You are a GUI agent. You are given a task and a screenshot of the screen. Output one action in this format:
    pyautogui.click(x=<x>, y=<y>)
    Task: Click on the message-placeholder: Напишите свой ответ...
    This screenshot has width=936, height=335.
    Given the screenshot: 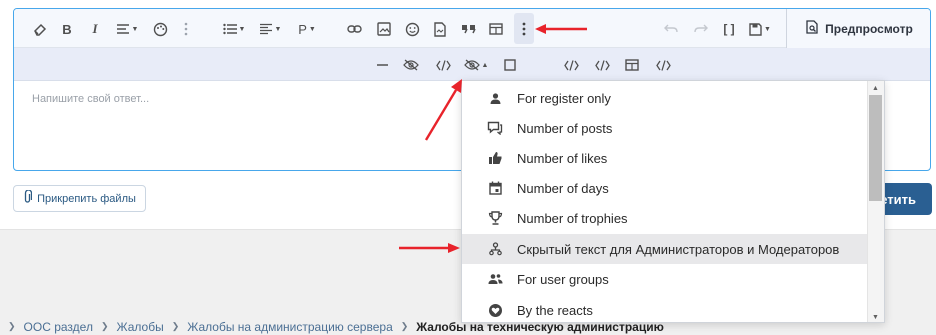 What is the action you would take?
    pyautogui.click(x=90, y=99)
    